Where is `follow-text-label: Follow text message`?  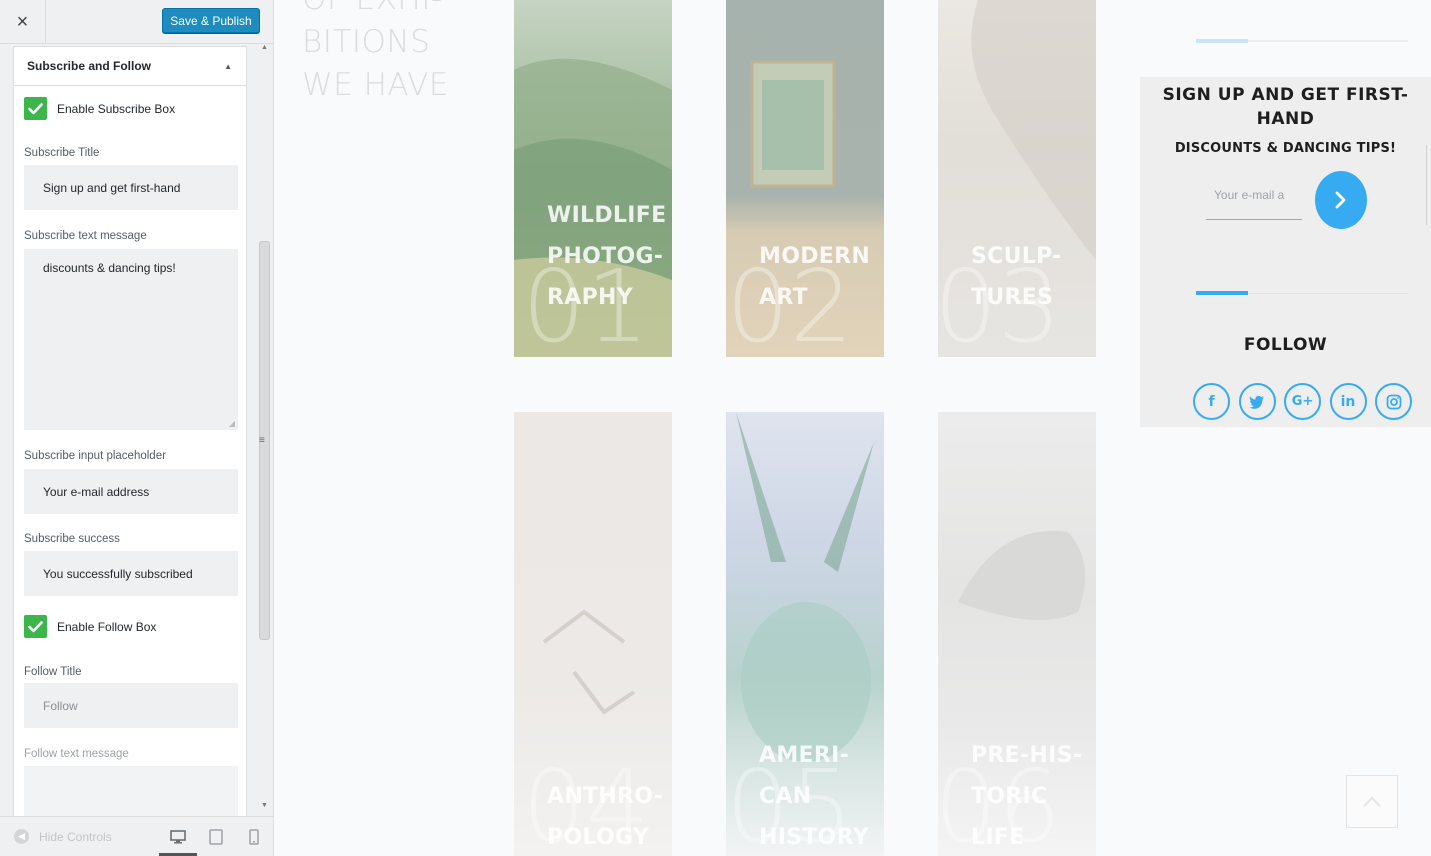
follow-text-label: Follow text message is located at coordinates (76, 754).